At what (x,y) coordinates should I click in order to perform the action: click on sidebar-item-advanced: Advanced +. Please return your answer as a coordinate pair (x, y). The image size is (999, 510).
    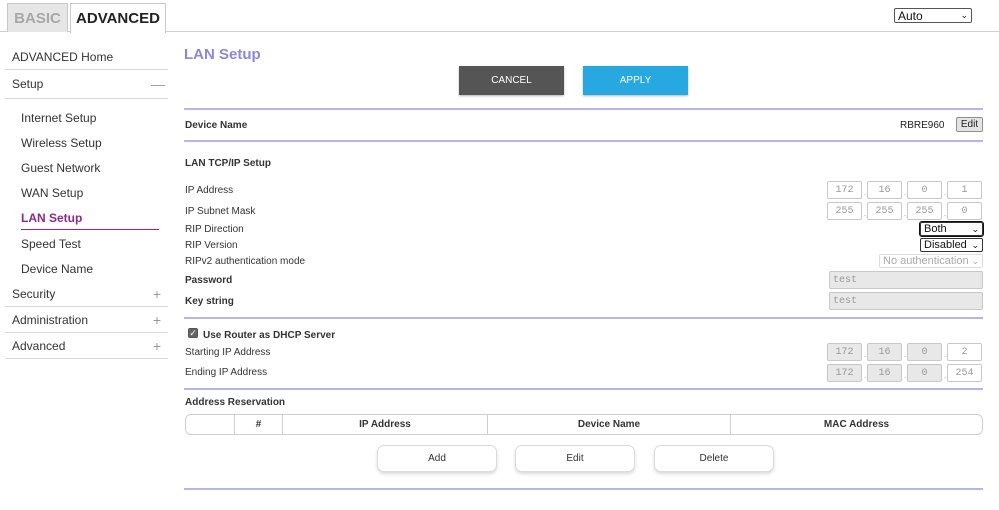
    Looking at the image, I should click on (86, 346).